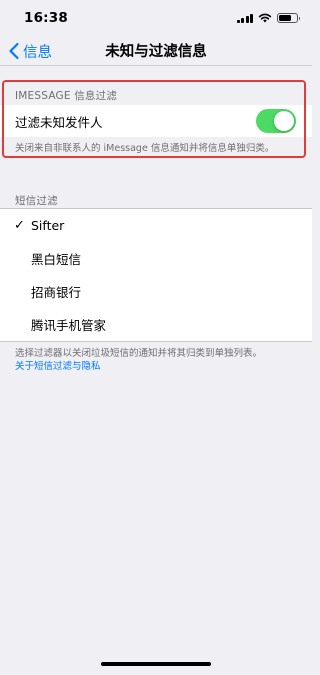 Image resolution: width=320 pixels, height=675 pixels. Describe the element at coordinates (288, 18) in the screenshot. I see `battery-icon` at that location.